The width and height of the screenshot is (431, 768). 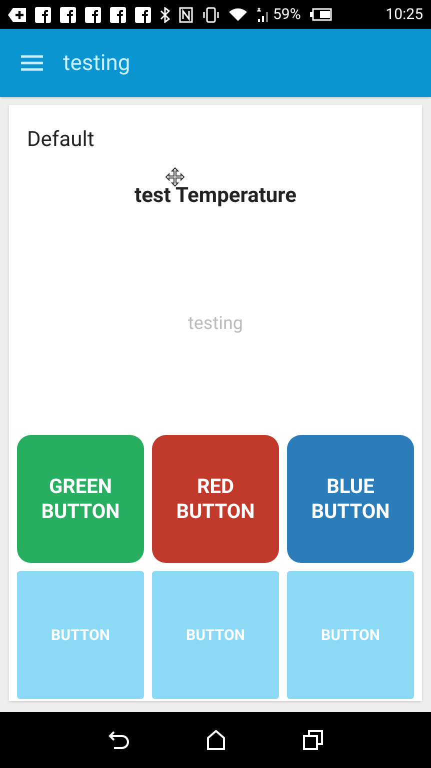 I want to click on vibrate-icon, so click(x=211, y=14).